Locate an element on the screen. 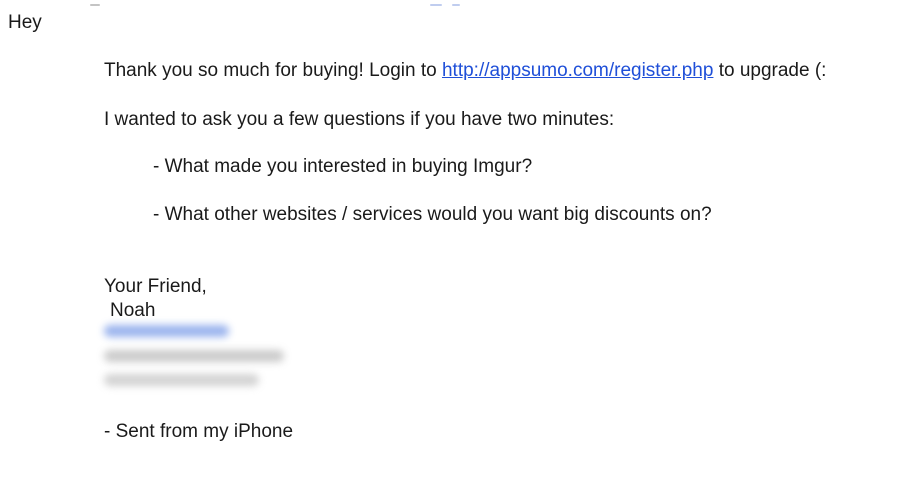 The image size is (915, 479). sender-name: Noah is located at coordinates (133, 310).